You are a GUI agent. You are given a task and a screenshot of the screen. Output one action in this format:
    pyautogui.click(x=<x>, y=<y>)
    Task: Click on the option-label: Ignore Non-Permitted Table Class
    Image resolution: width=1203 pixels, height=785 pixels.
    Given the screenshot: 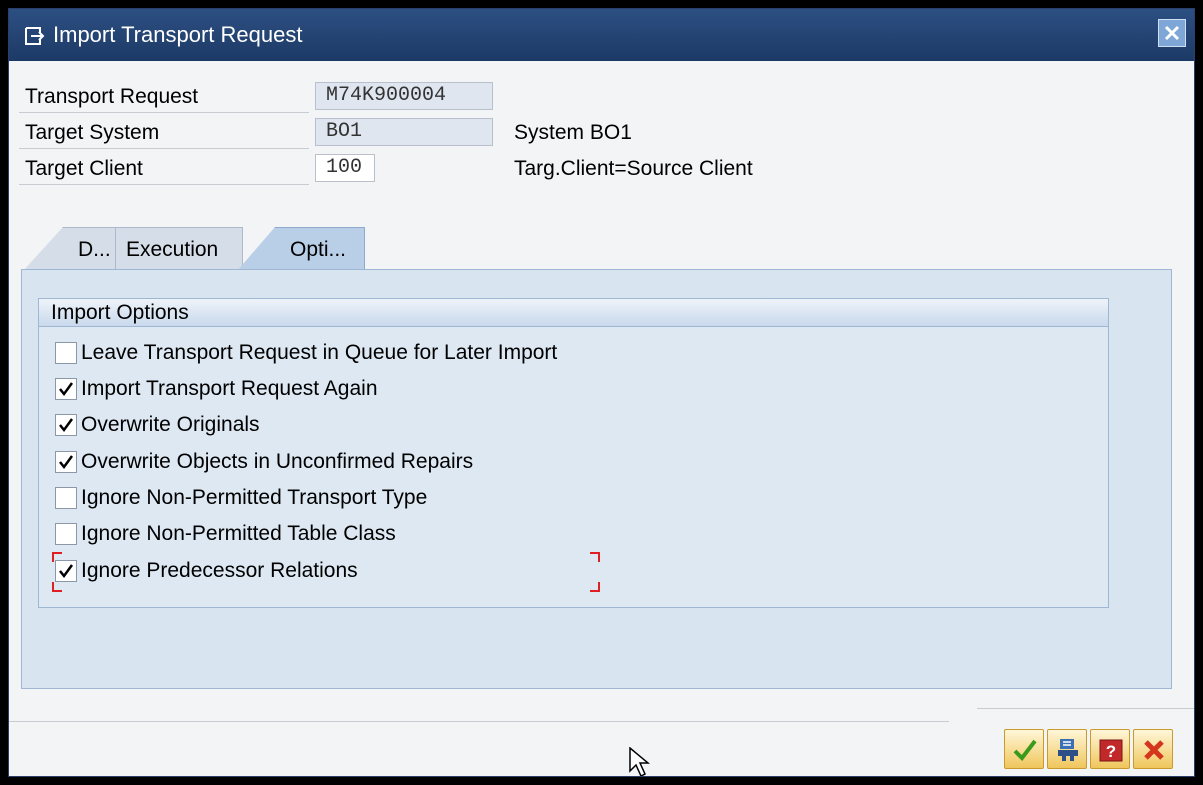 What is the action you would take?
    pyautogui.click(x=238, y=533)
    